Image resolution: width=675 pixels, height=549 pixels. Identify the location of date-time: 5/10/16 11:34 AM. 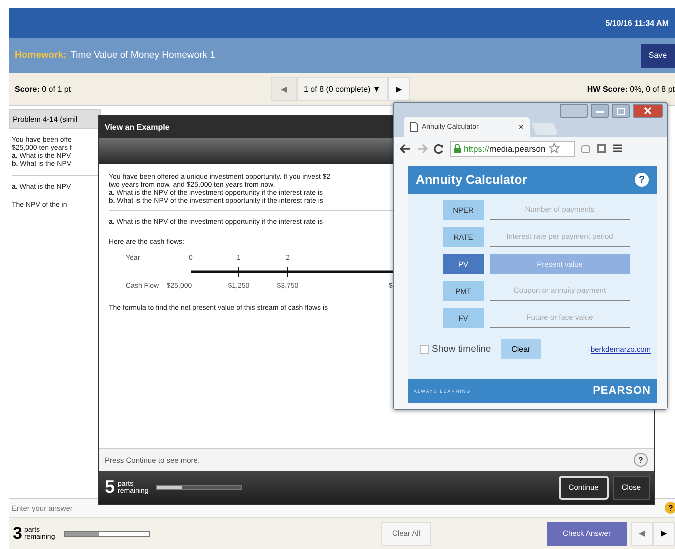
(637, 23).